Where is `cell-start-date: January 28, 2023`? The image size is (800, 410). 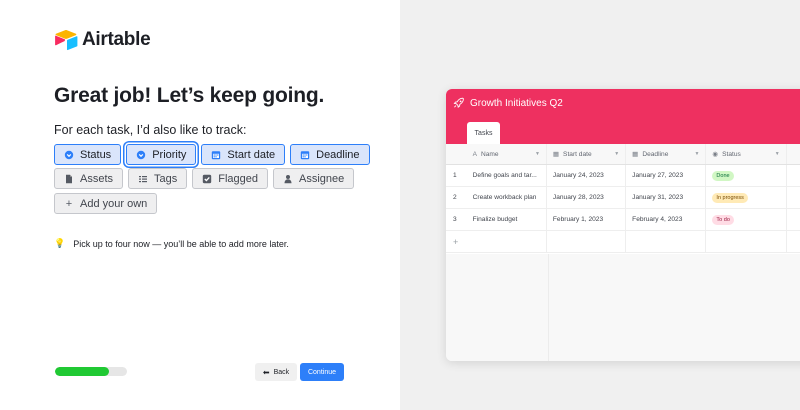
cell-start-date: January 28, 2023 is located at coordinates (587, 197).